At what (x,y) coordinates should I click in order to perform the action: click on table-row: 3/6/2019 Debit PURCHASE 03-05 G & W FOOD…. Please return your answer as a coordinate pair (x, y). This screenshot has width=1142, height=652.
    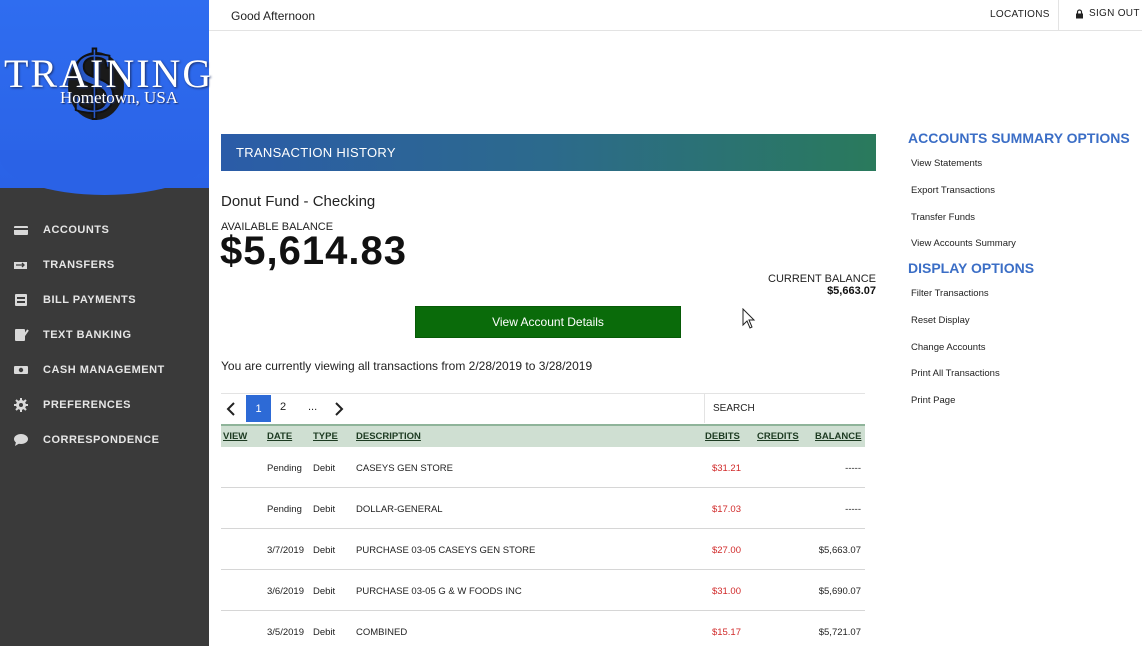
    Looking at the image, I should click on (543, 590).